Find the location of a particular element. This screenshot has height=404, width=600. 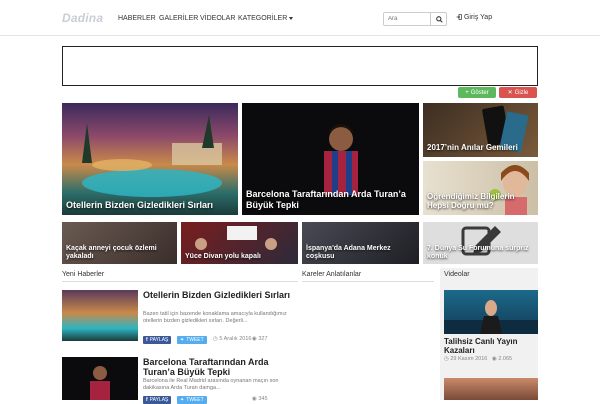

search-icon is located at coordinates (439, 19).